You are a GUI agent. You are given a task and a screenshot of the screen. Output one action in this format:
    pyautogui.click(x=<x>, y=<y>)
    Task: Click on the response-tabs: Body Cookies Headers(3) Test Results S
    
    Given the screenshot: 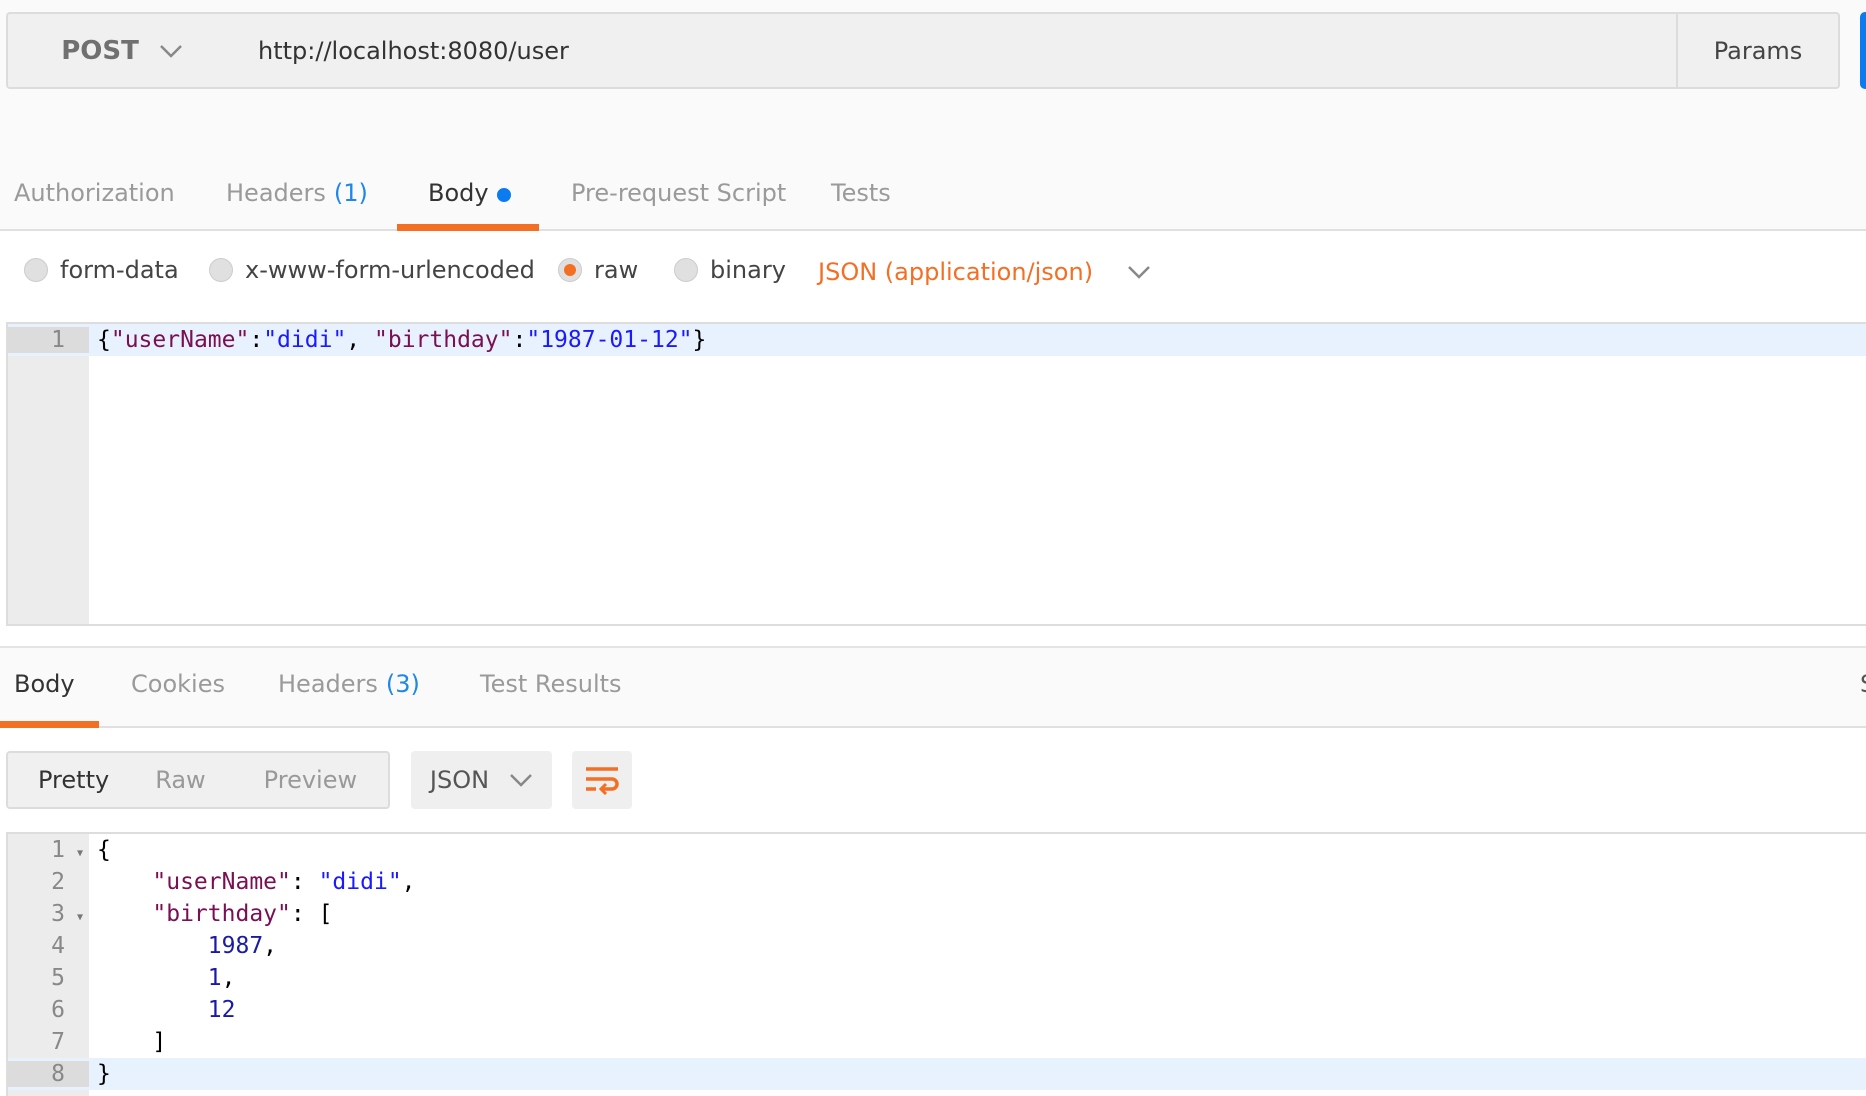 What is the action you would take?
    pyautogui.click(x=933, y=688)
    